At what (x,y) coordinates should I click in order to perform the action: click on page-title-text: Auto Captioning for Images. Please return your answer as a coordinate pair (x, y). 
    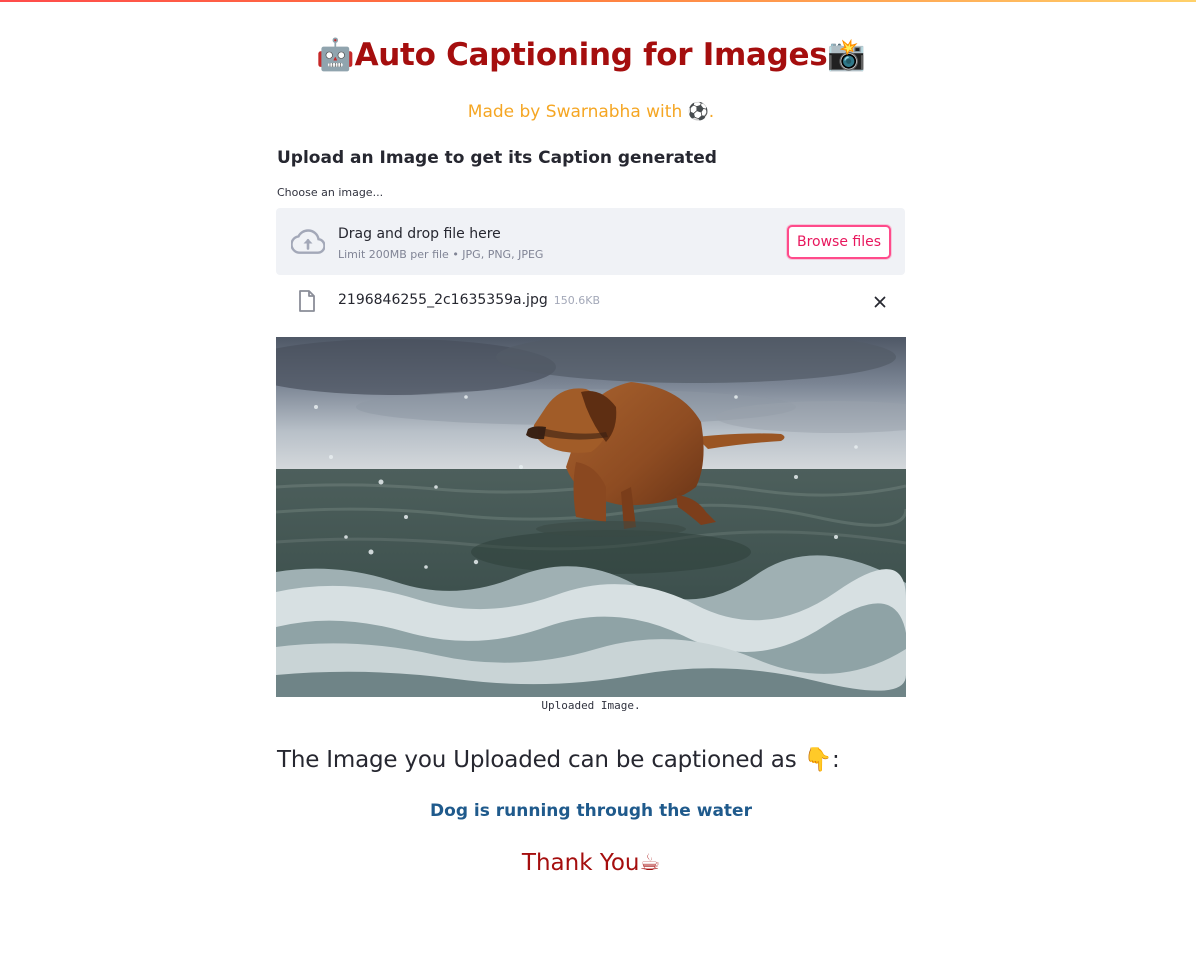
    Looking at the image, I should click on (591, 55).